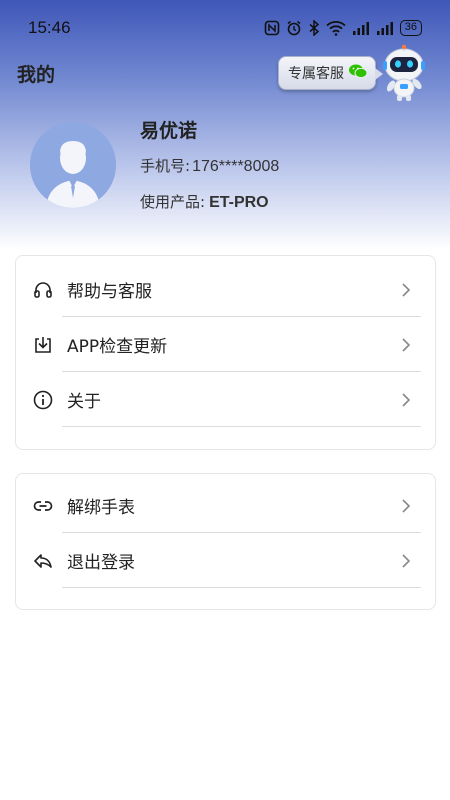  Describe the element at coordinates (43, 505) in the screenshot. I see `link-icon` at that location.